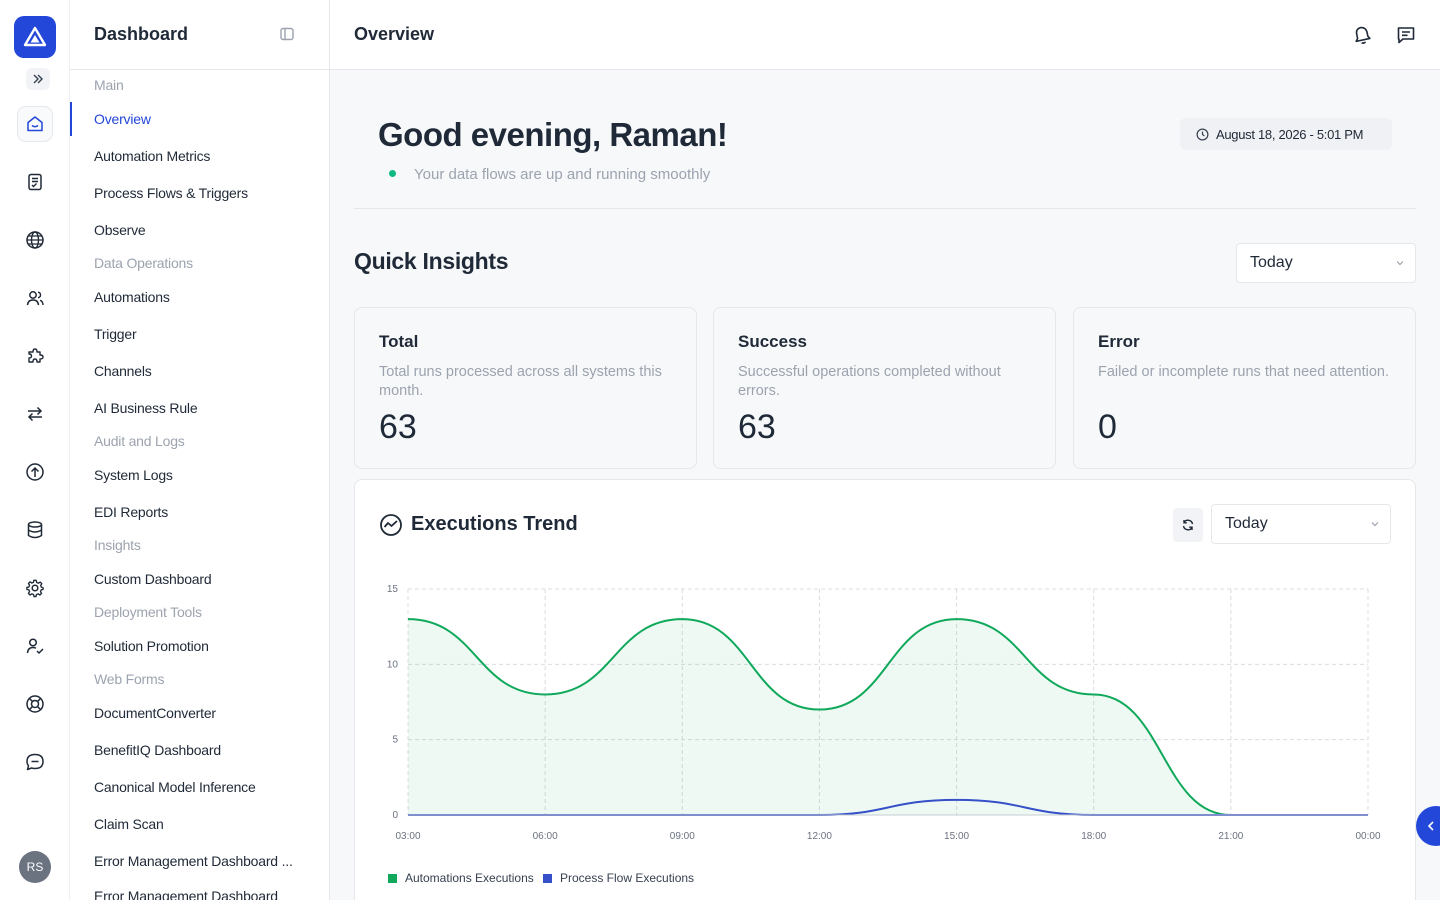 Image resolution: width=1440 pixels, height=900 pixels. Describe the element at coordinates (398, 427) in the screenshot. I see `total-card-value: 63` at that location.